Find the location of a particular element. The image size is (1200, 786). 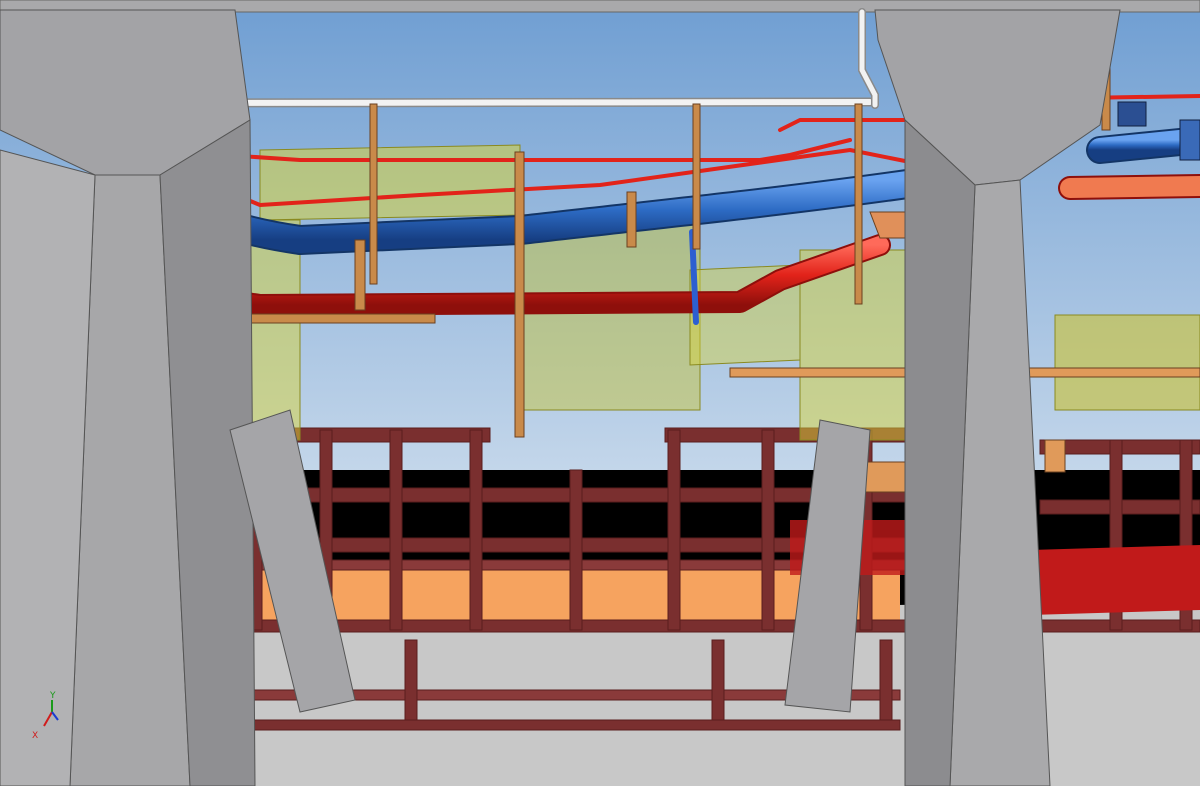

axis-x-label: X is located at coordinates (35, 736).